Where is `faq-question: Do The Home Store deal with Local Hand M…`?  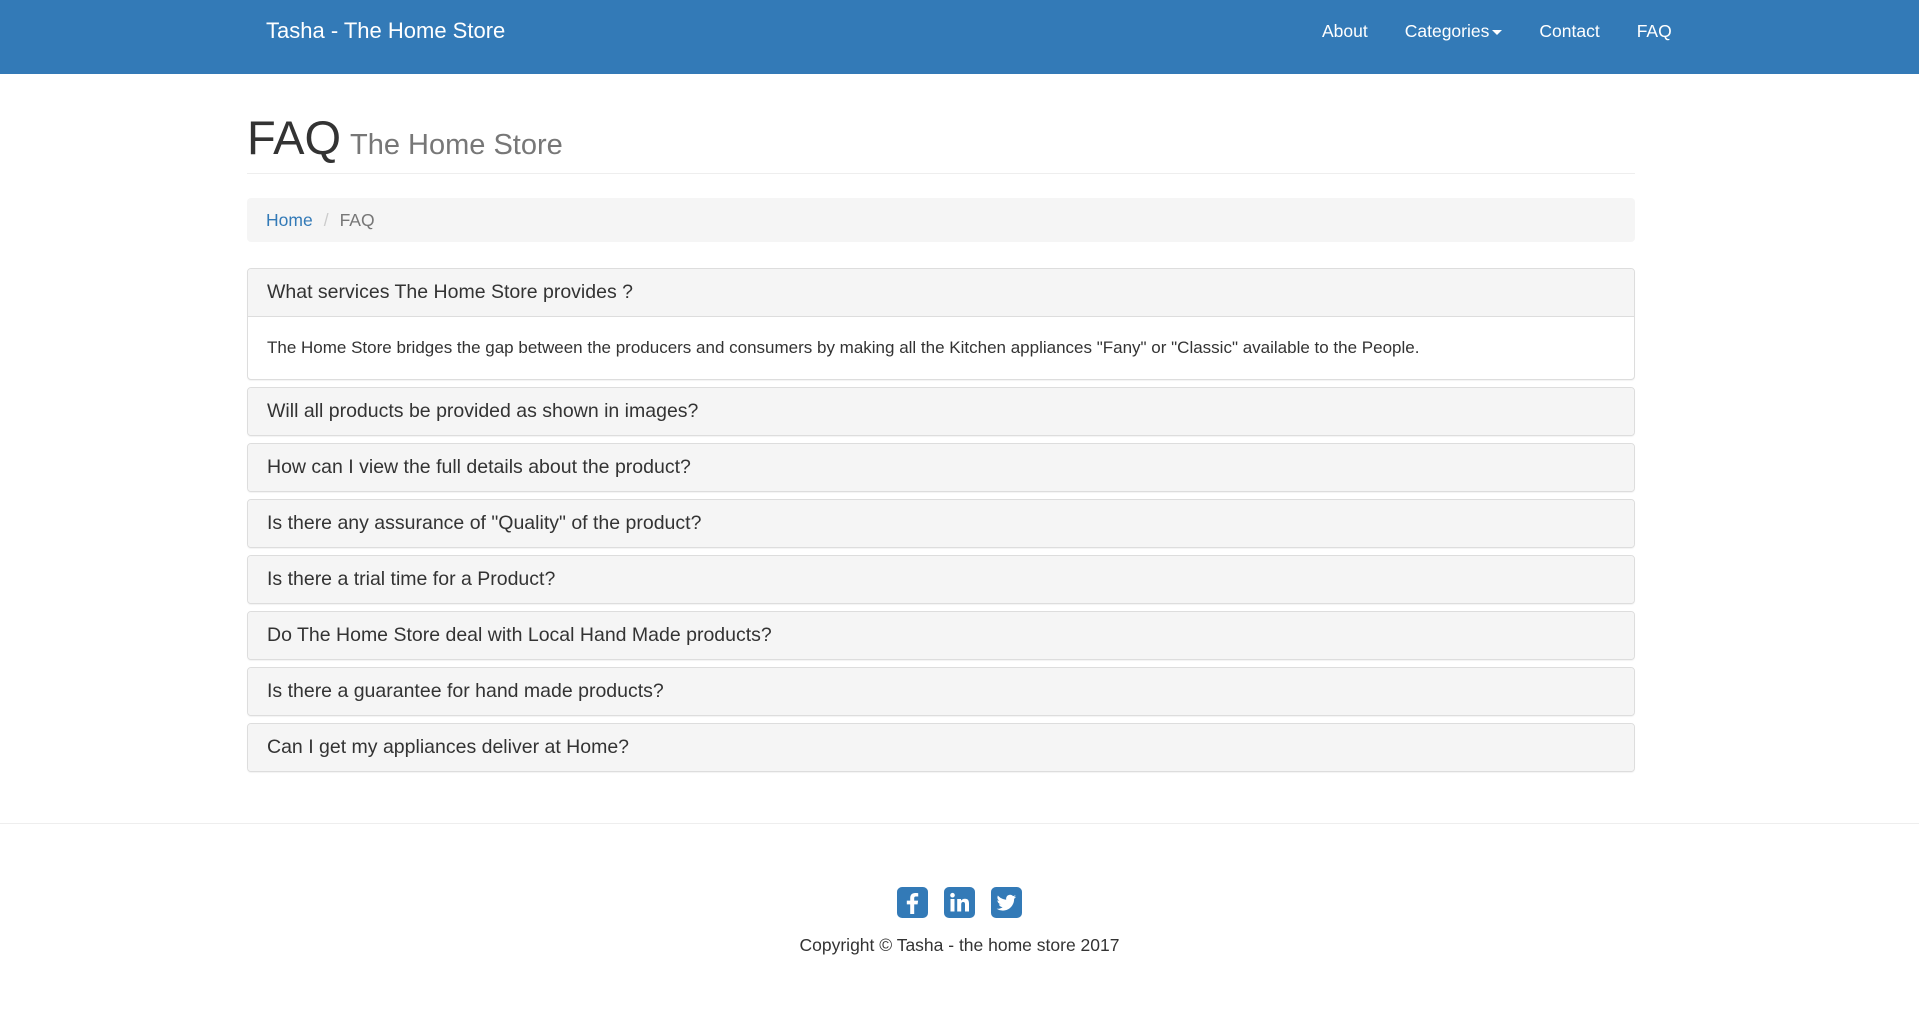 faq-question: Do The Home Store deal with Local Hand M… is located at coordinates (941, 635).